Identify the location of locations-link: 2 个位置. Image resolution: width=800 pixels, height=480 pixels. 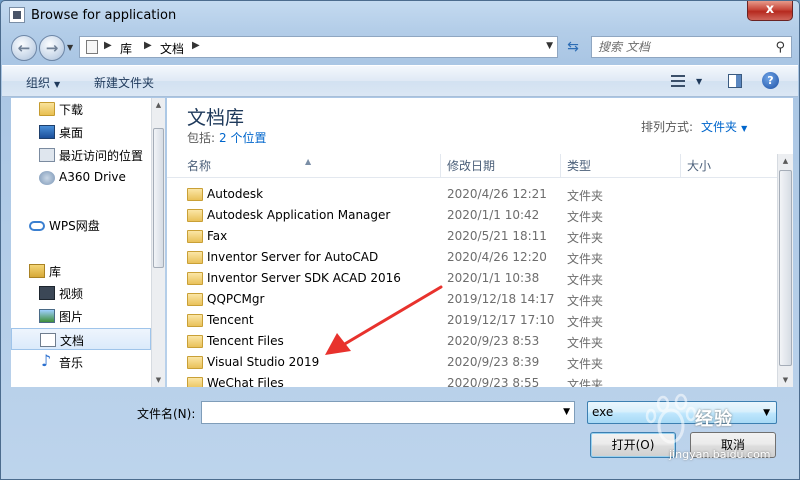
(242, 138).